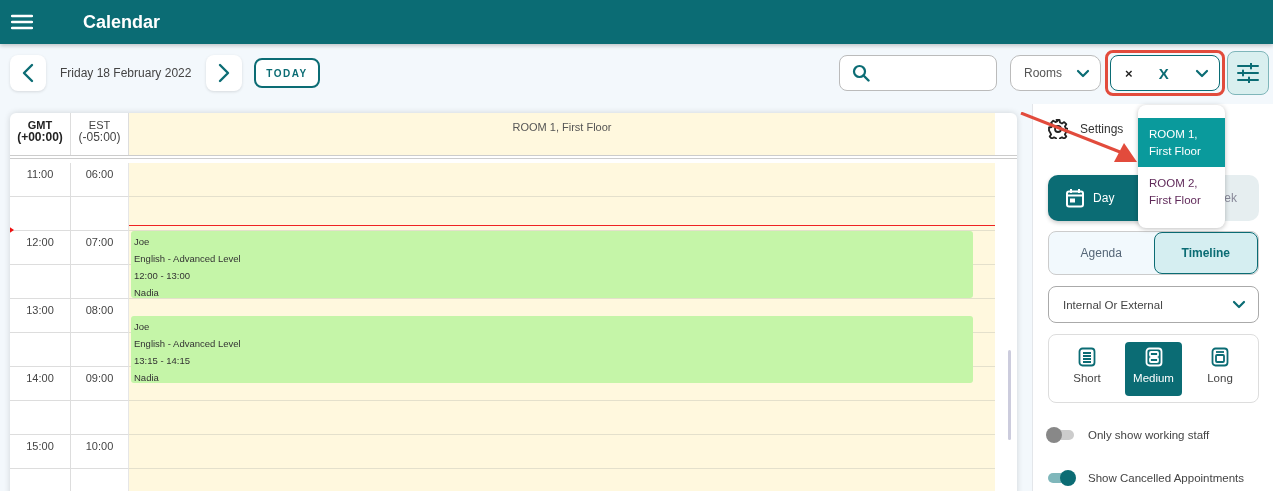 The width and height of the screenshot is (1273, 491). What do you see at coordinates (40, 125) in the screenshot?
I see `timezone-name: GMT` at bounding box center [40, 125].